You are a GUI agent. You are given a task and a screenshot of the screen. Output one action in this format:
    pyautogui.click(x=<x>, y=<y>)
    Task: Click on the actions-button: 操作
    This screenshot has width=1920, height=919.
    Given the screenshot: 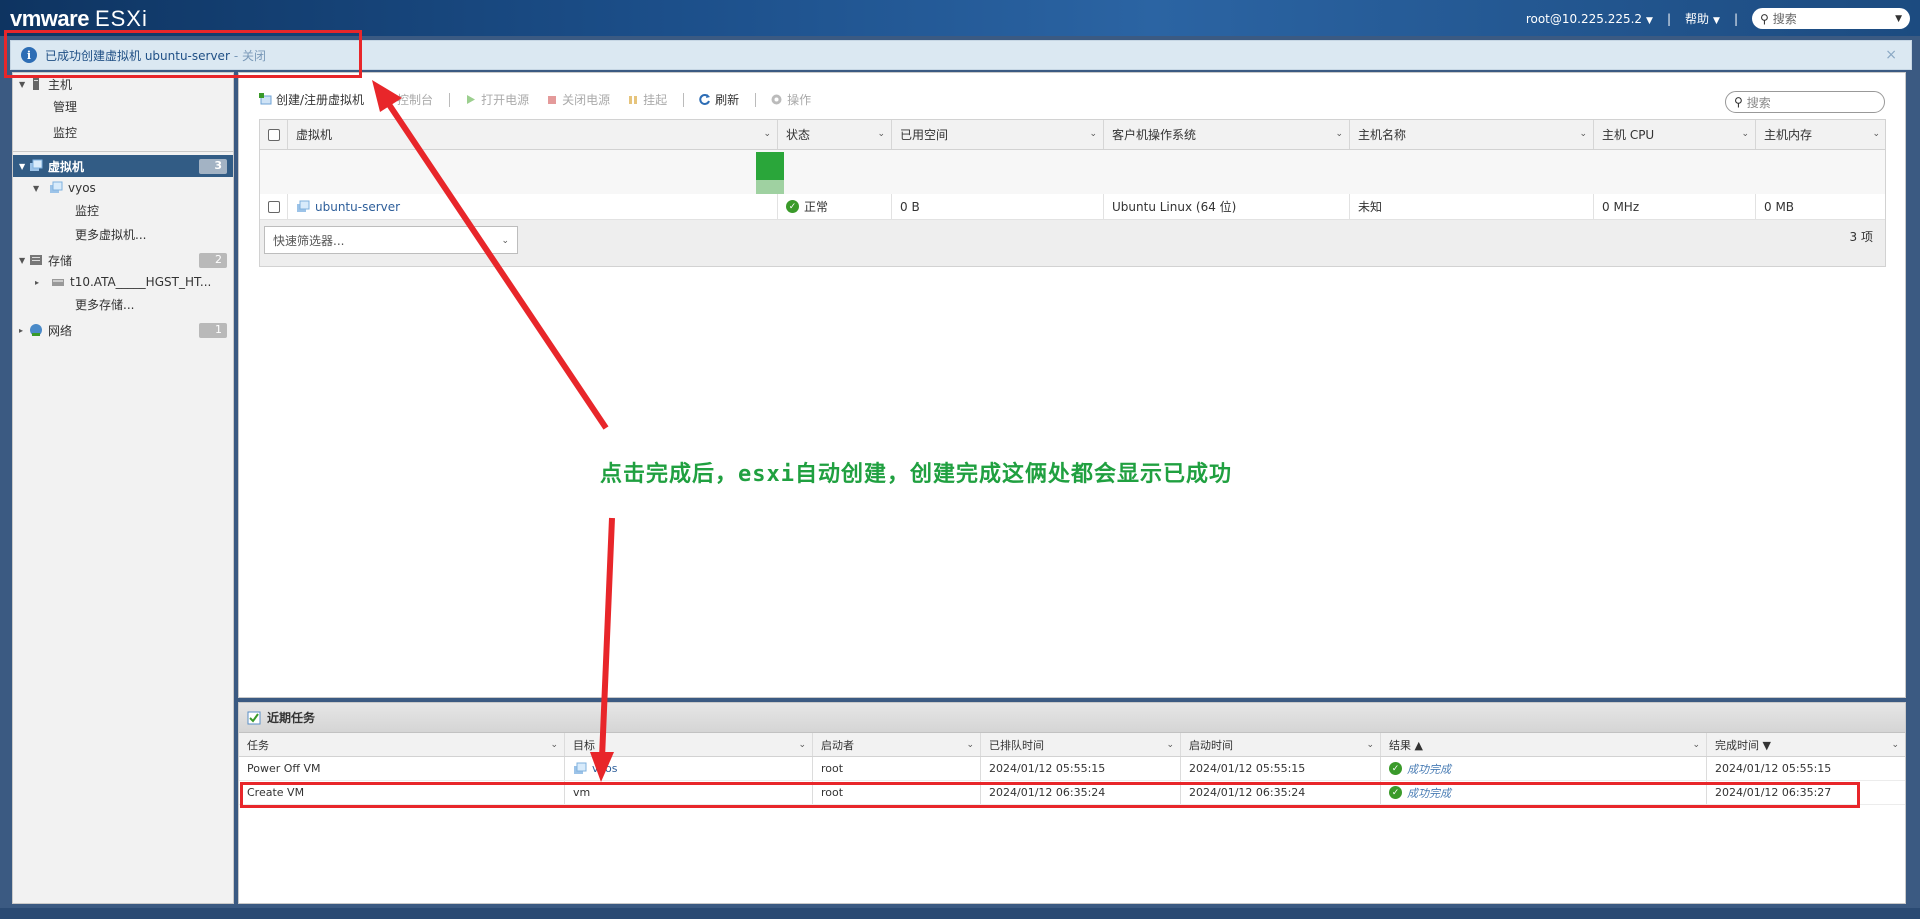 What is the action you would take?
    pyautogui.click(x=790, y=99)
    